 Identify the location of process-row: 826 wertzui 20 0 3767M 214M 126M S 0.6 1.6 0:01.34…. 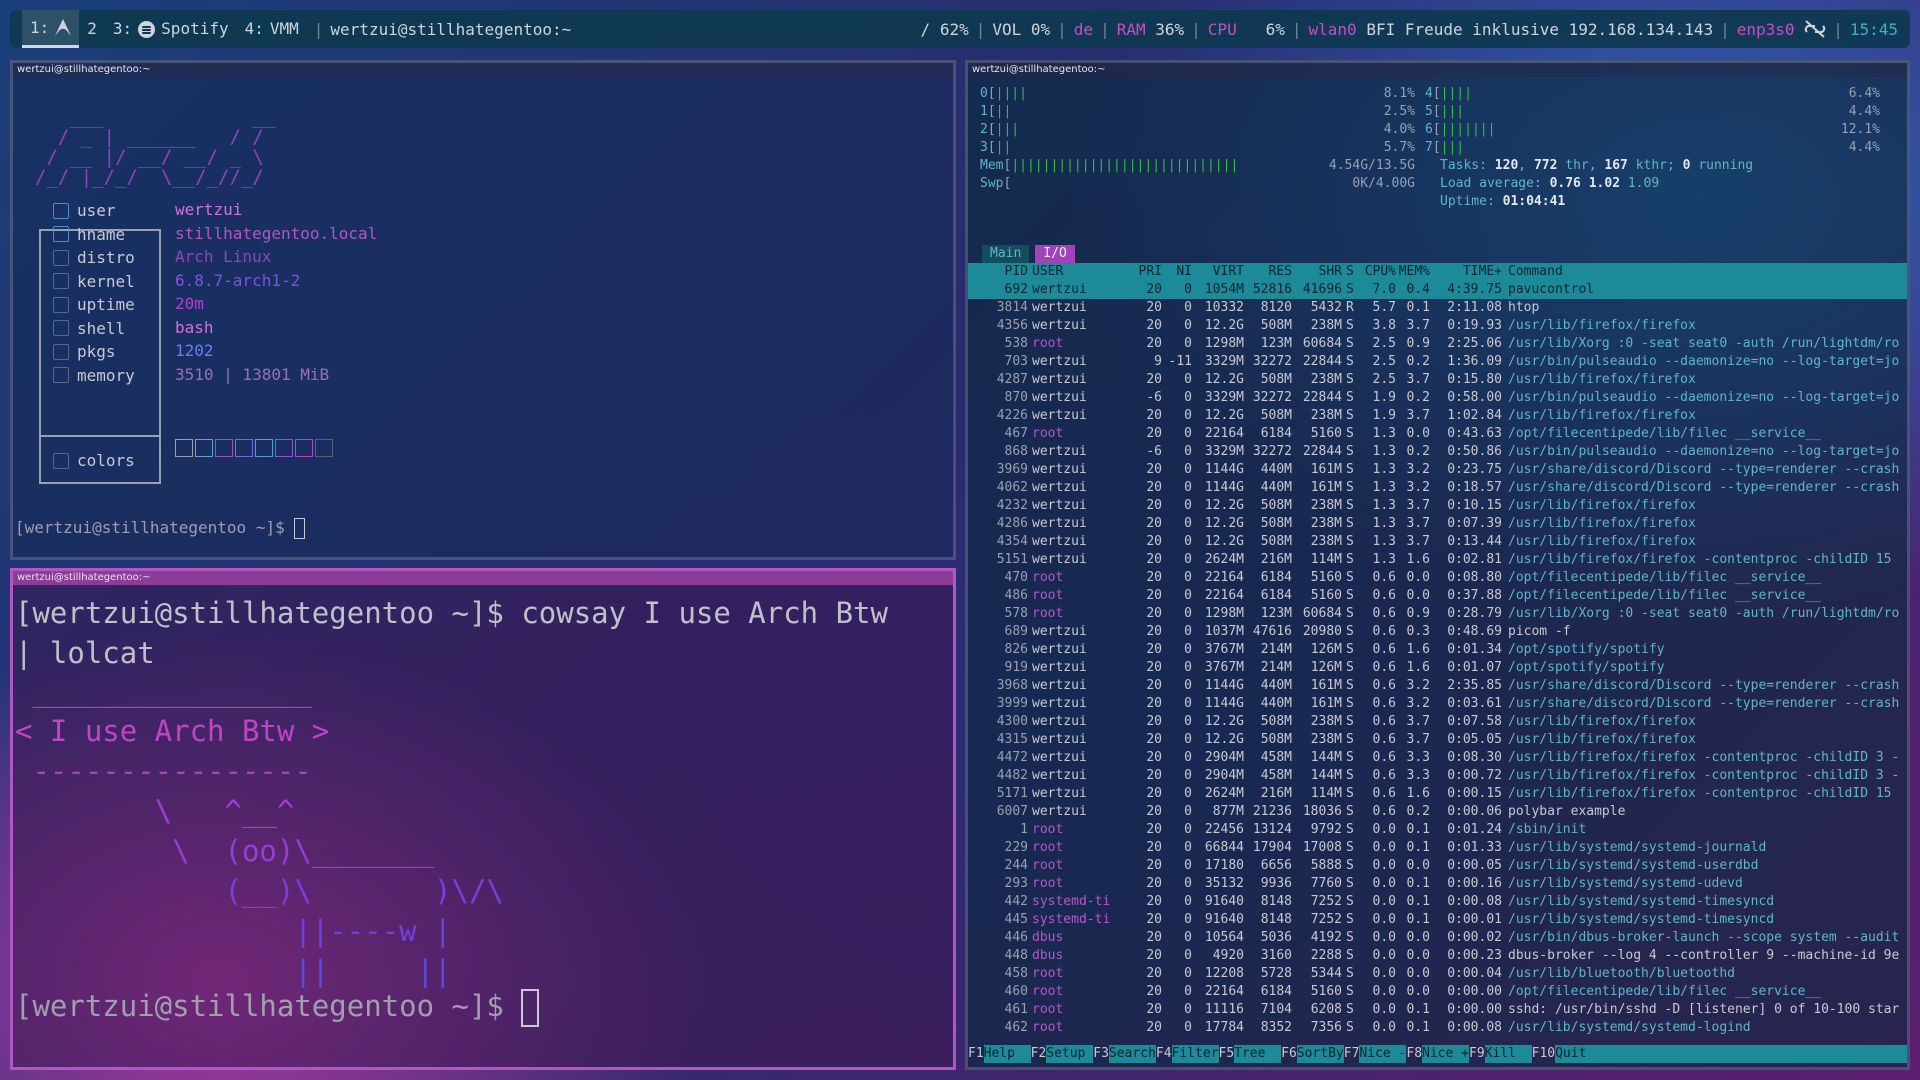
(1437, 650).